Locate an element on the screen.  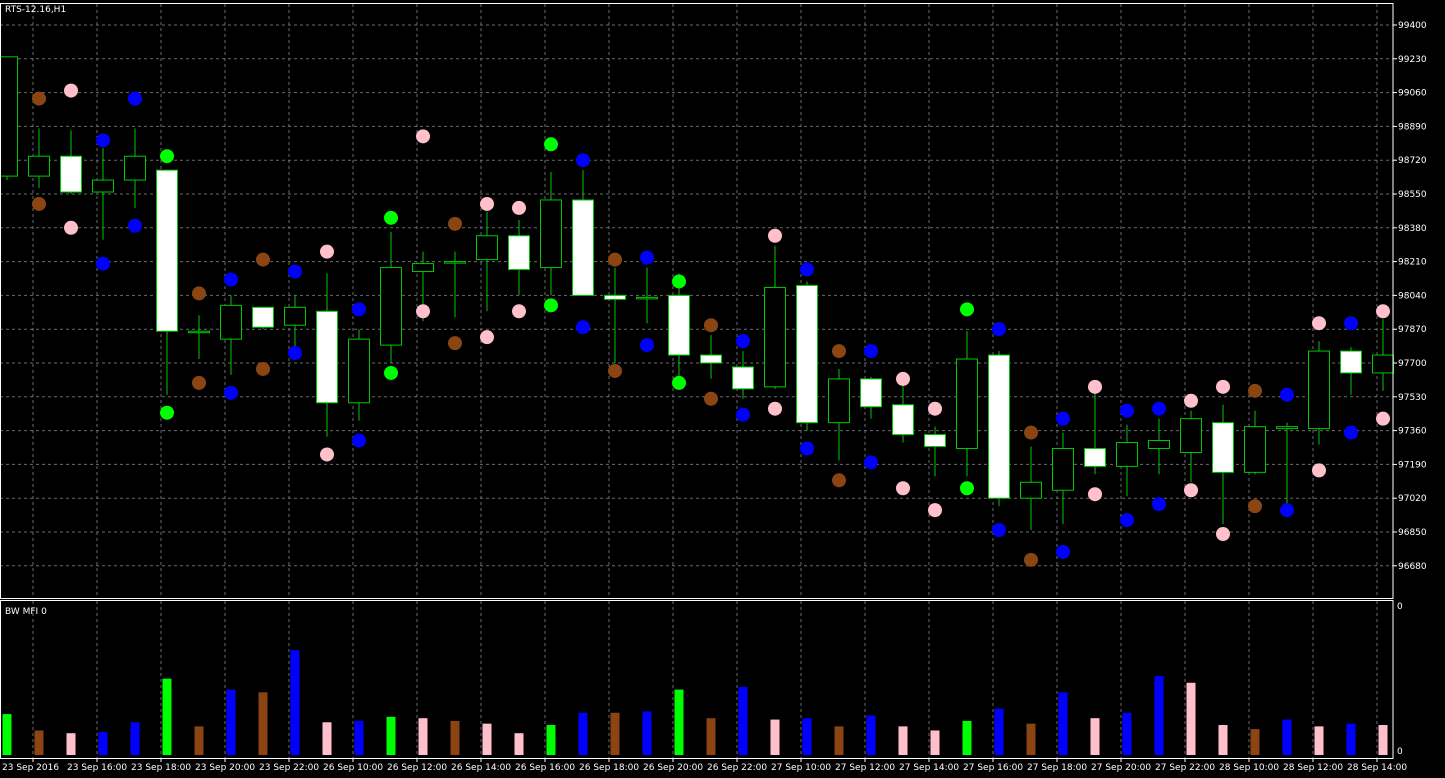
indicator-scale-bottom: 0 is located at coordinates (1400, 752).